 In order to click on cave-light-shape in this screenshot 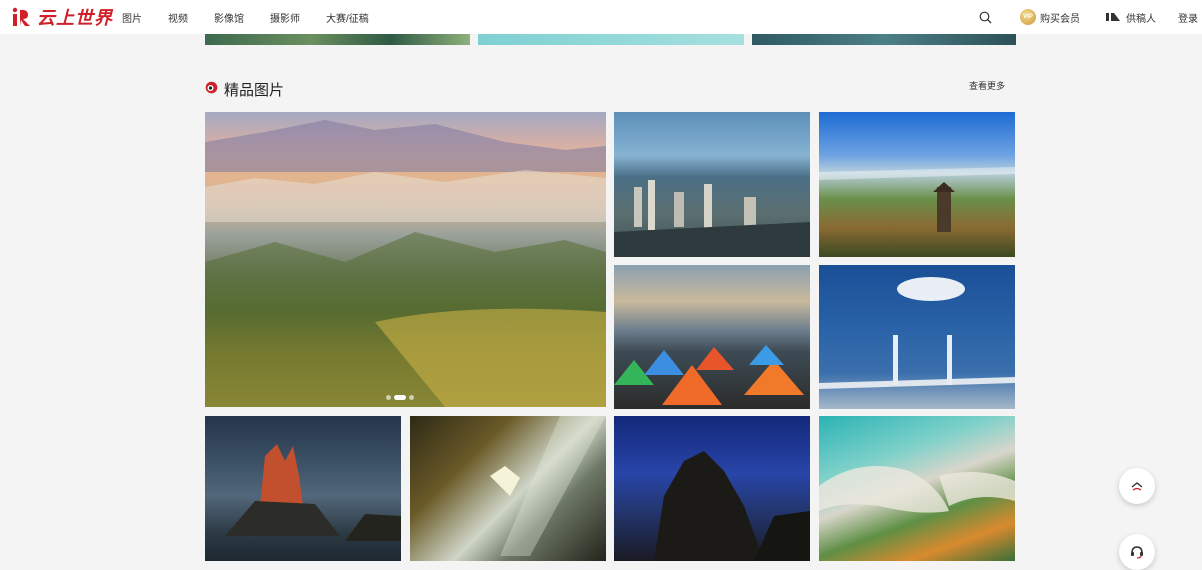, I will do `click(548, 486)`.